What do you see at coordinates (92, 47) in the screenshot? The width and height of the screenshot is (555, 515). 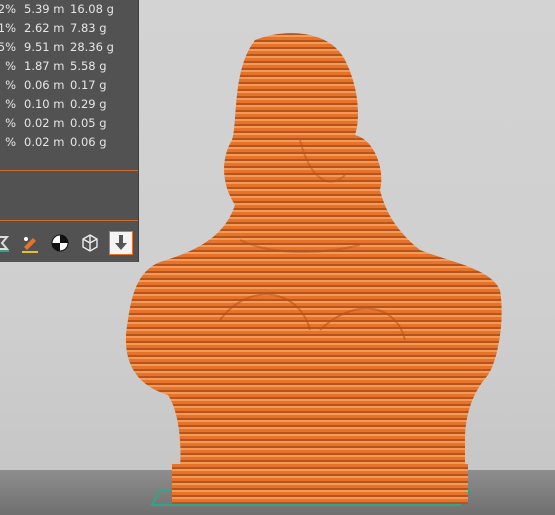 I see `weight-cell: 28.36 g` at bounding box center [92, 47].